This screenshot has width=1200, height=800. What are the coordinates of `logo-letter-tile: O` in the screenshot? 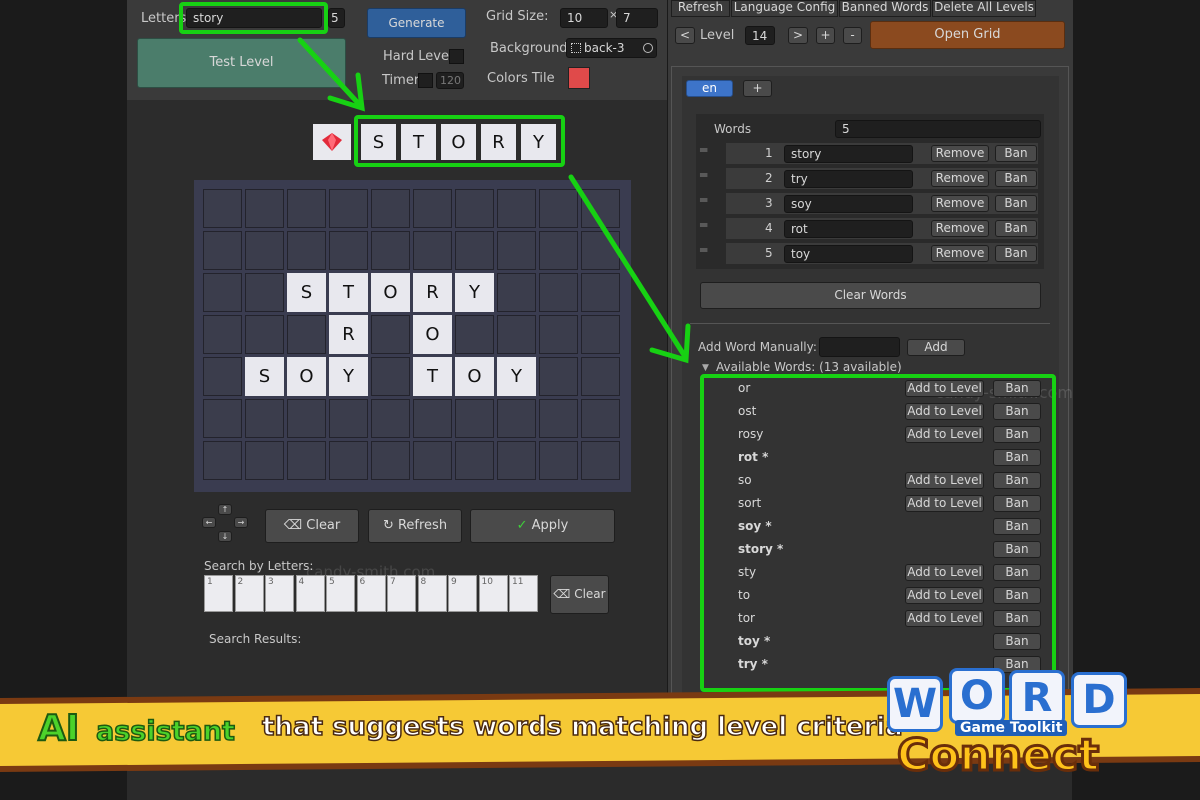 It's located at (977, 696).